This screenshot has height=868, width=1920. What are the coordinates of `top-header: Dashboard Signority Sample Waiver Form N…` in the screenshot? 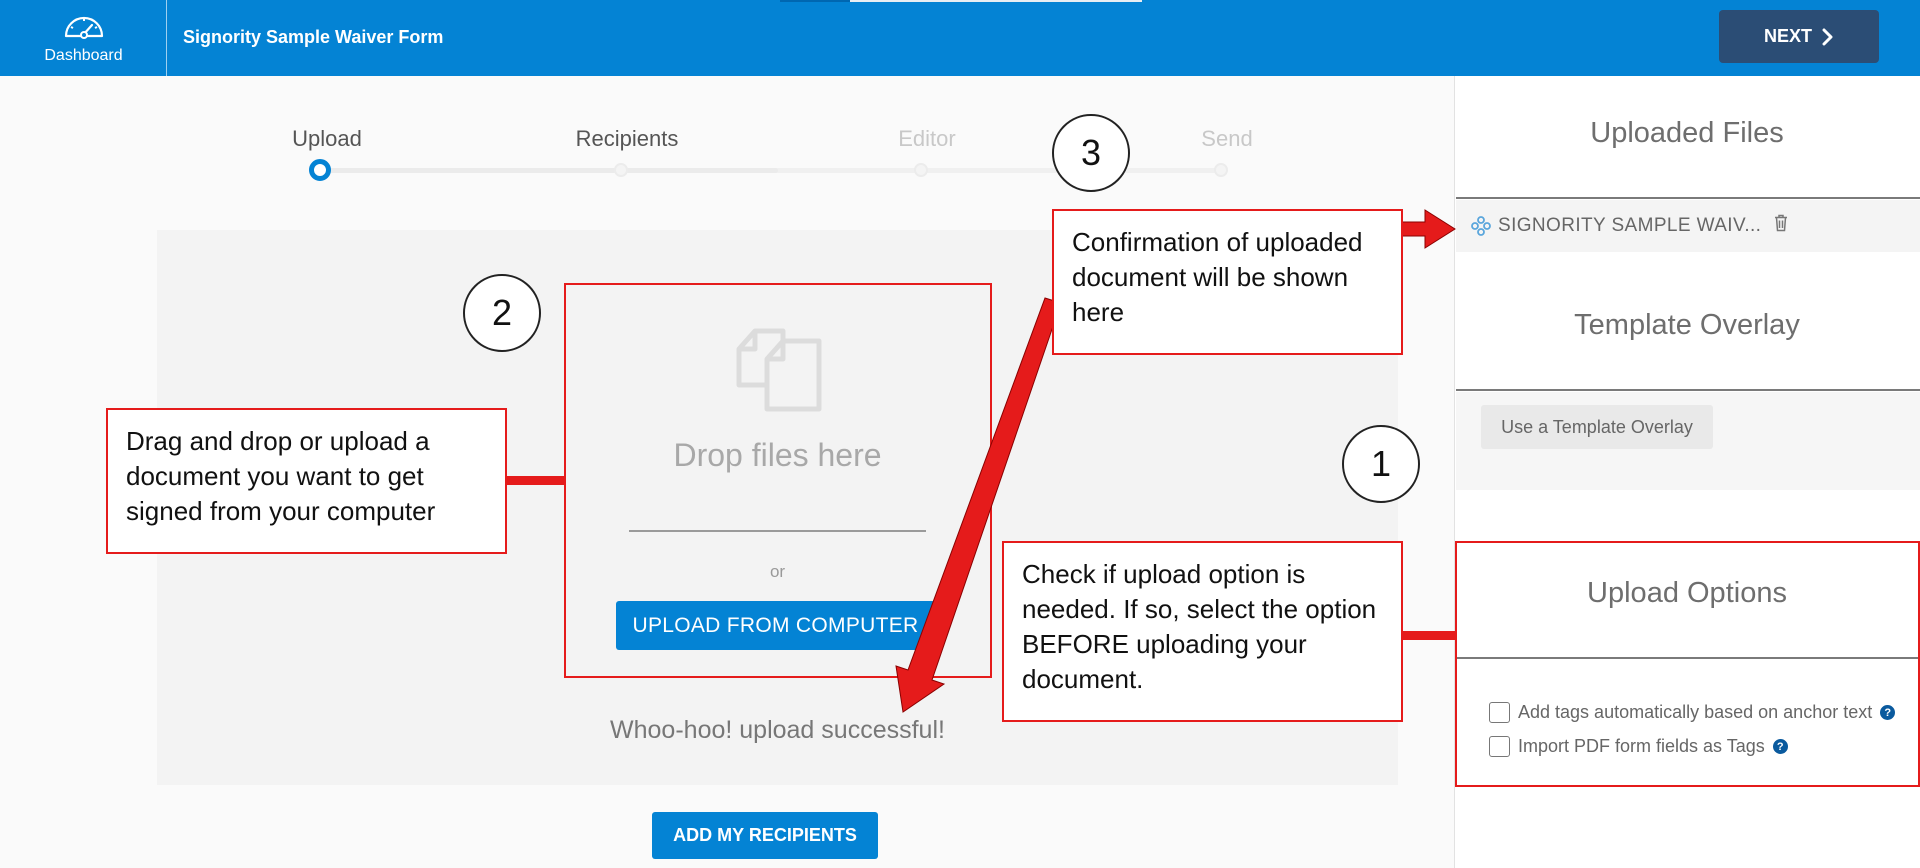 It's located at (960, 38).